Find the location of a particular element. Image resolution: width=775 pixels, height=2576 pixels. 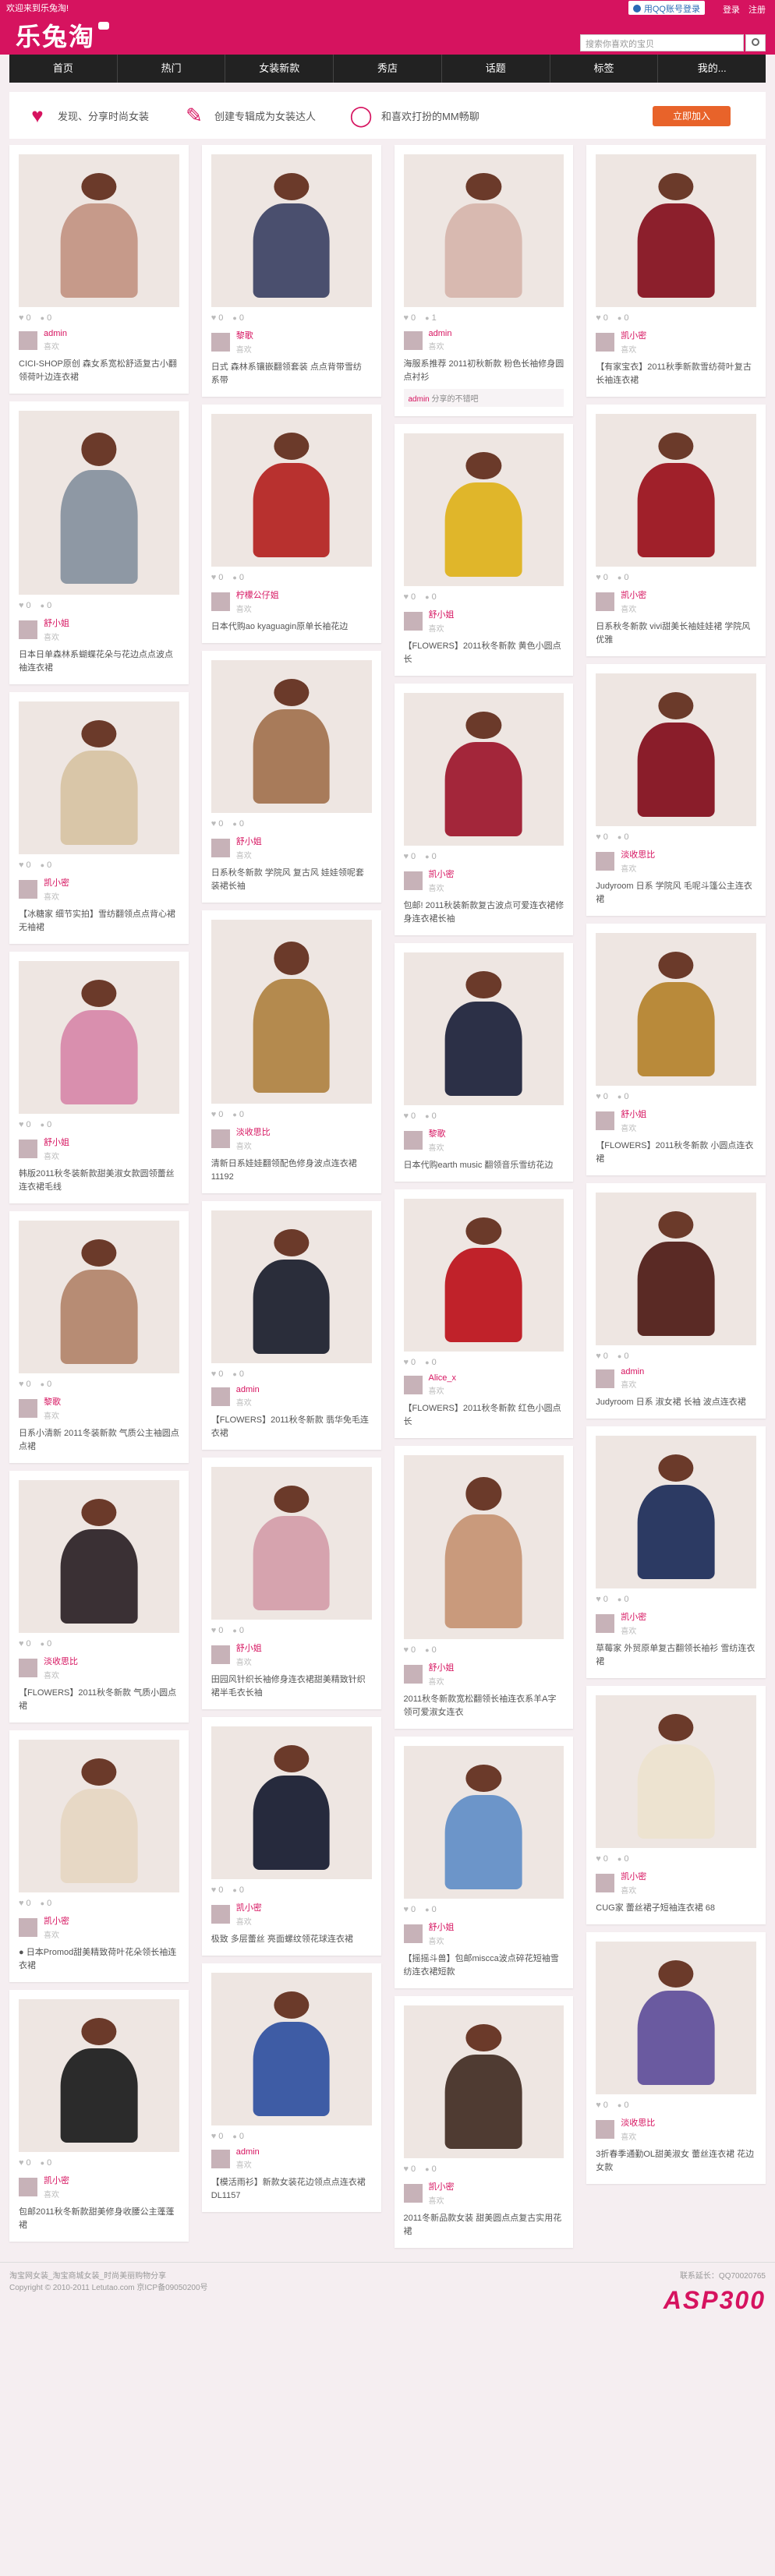

logo-text: 乐兔淘 is located at coordinates (55, 36).